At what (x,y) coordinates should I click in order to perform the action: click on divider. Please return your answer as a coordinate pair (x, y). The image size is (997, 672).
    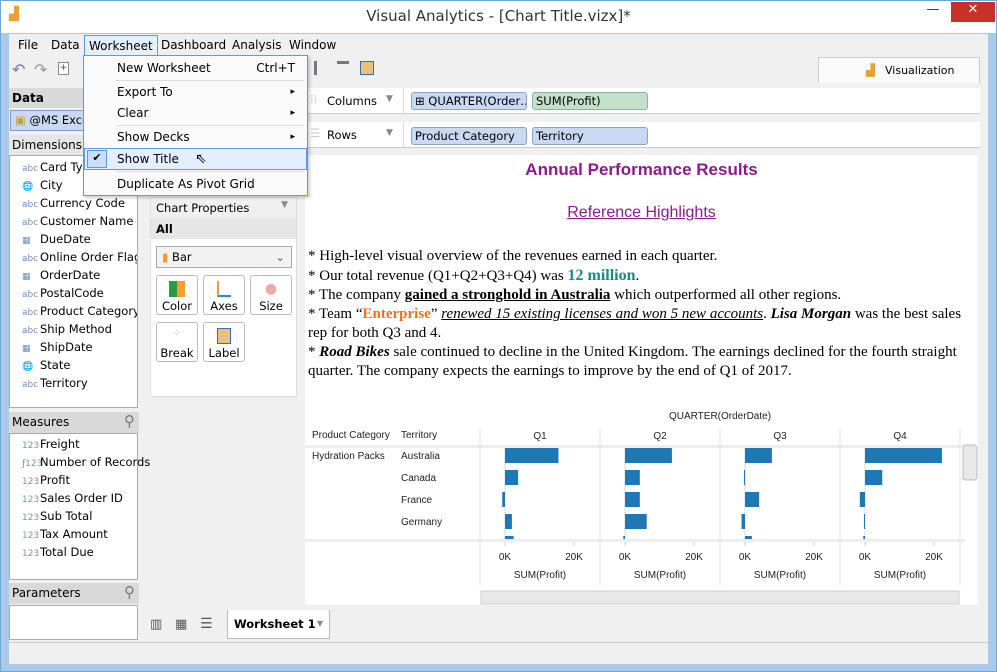
    Looking at the image, I should click on (403, 135).